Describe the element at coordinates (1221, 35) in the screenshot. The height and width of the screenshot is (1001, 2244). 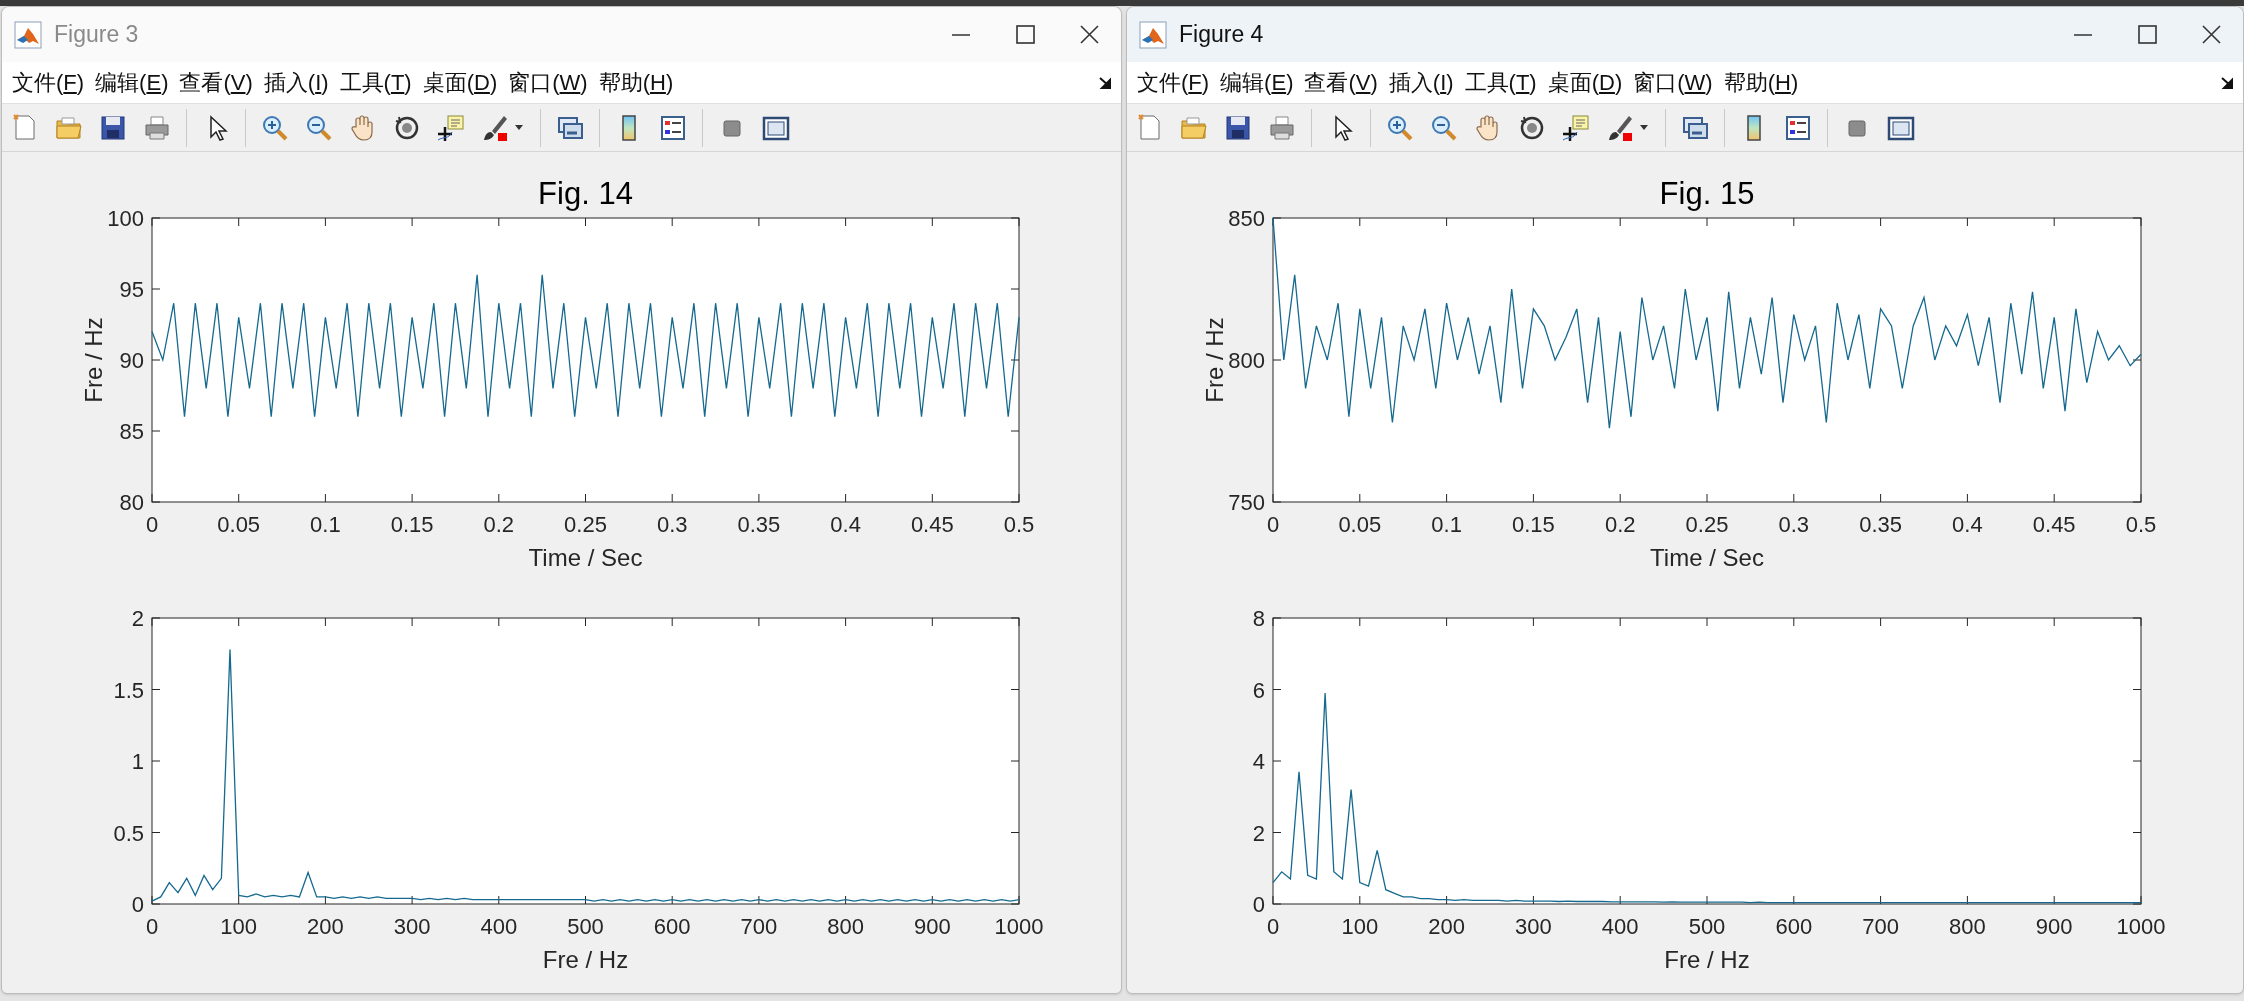
I see `window-title: Figure 4` at that location.